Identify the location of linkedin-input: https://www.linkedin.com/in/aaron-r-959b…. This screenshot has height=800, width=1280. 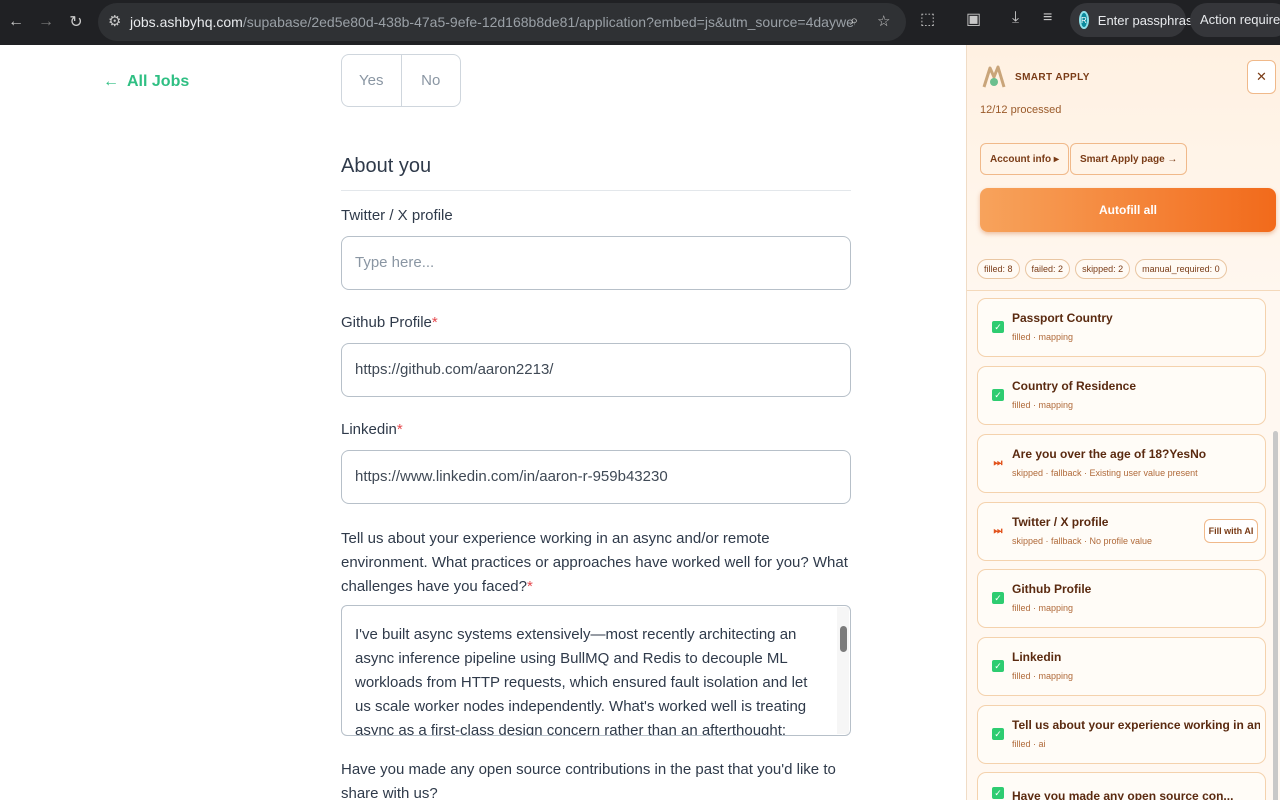
(596, 477).